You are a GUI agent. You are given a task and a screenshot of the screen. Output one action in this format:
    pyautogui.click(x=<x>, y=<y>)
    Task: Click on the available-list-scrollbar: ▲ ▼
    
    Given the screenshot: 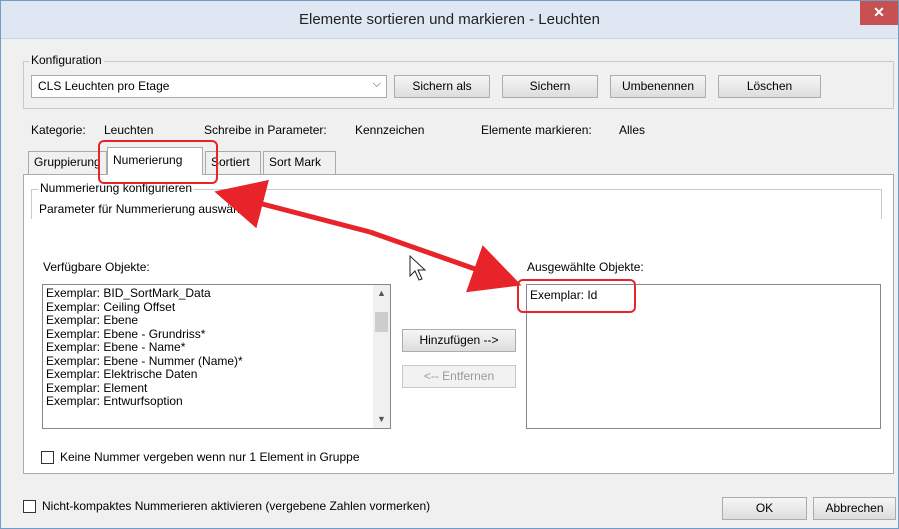 What is the action you would take?
    pyautogui.click(x=381, y=356)
    